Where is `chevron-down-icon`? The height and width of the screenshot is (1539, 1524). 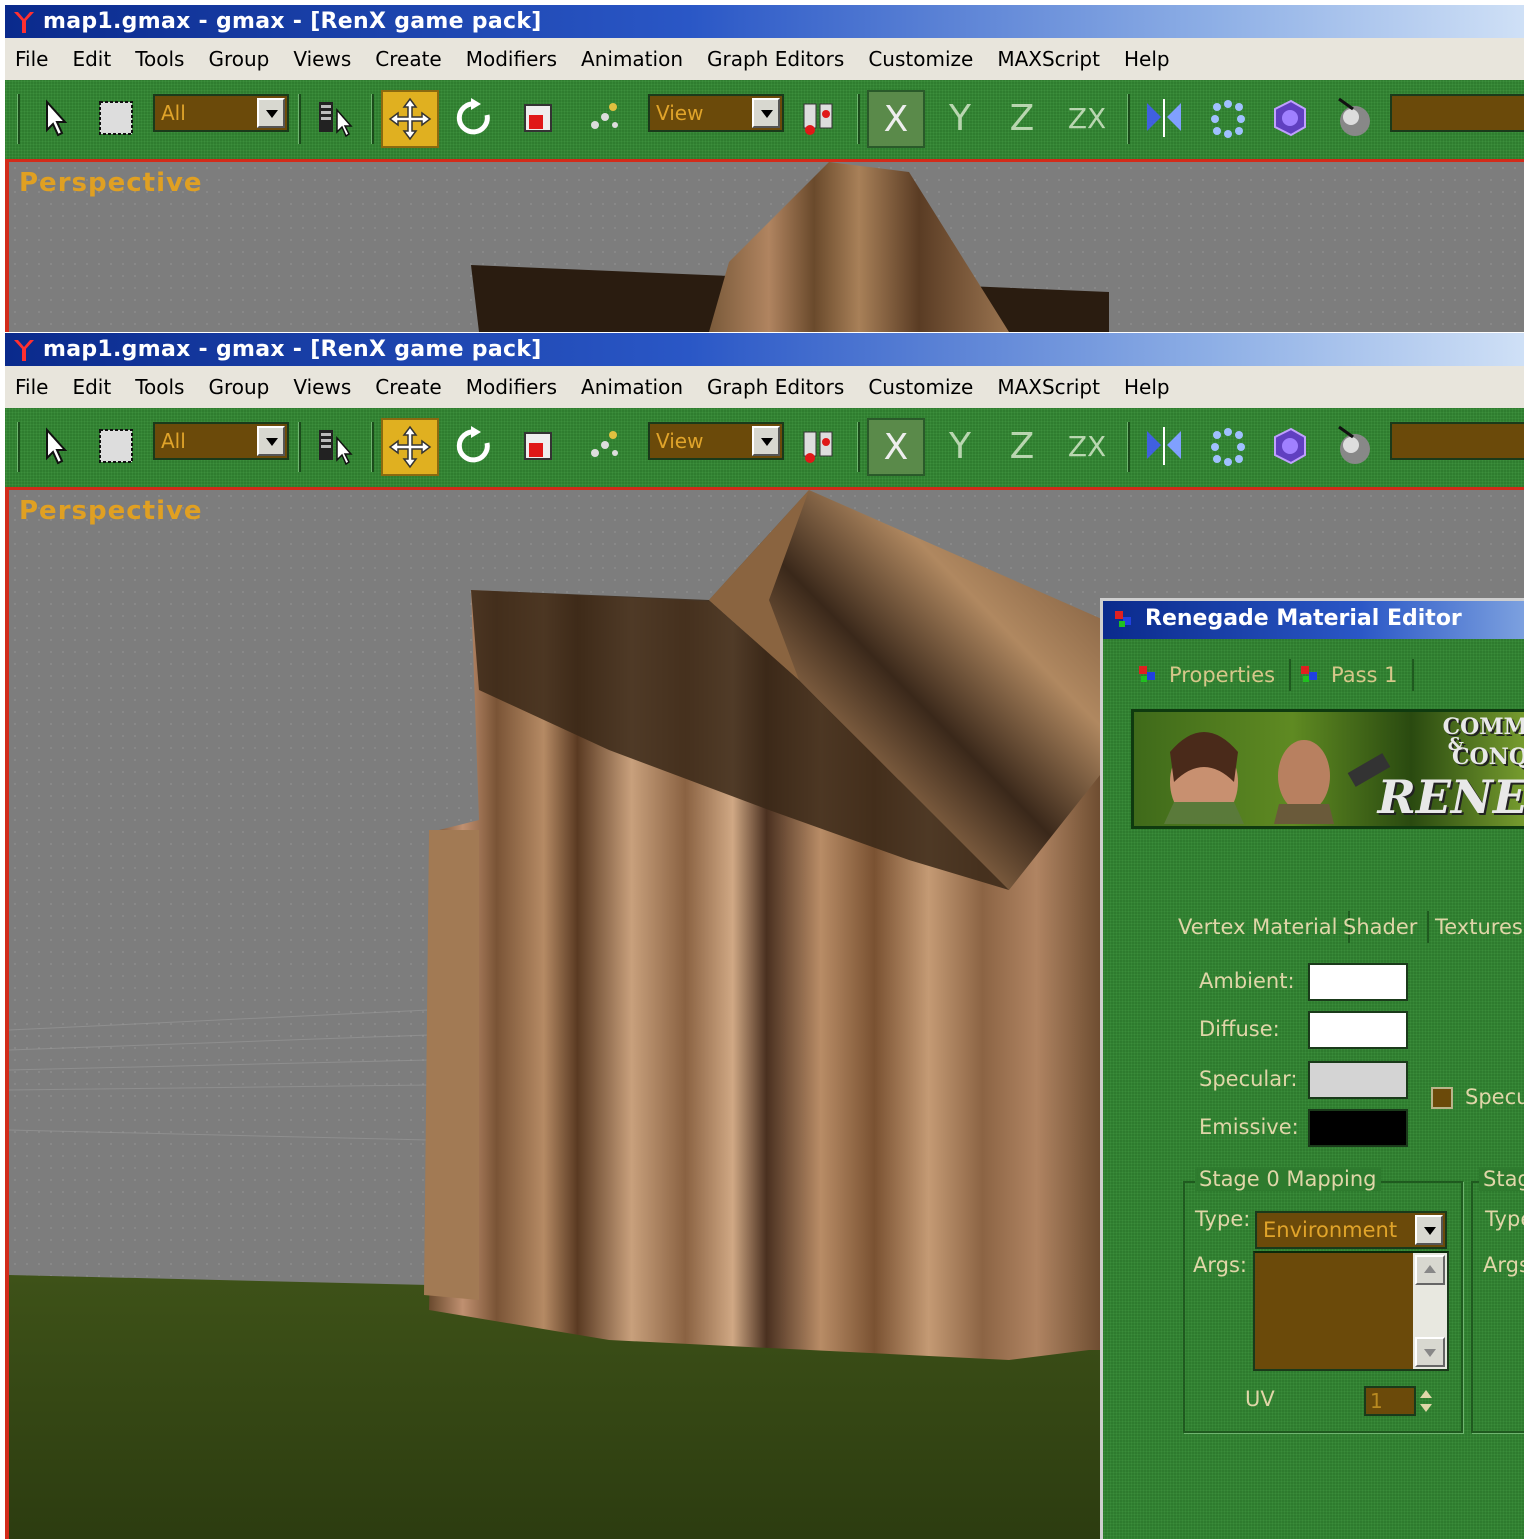 chevron-down-icon is located at coordinates (1429, 1230).